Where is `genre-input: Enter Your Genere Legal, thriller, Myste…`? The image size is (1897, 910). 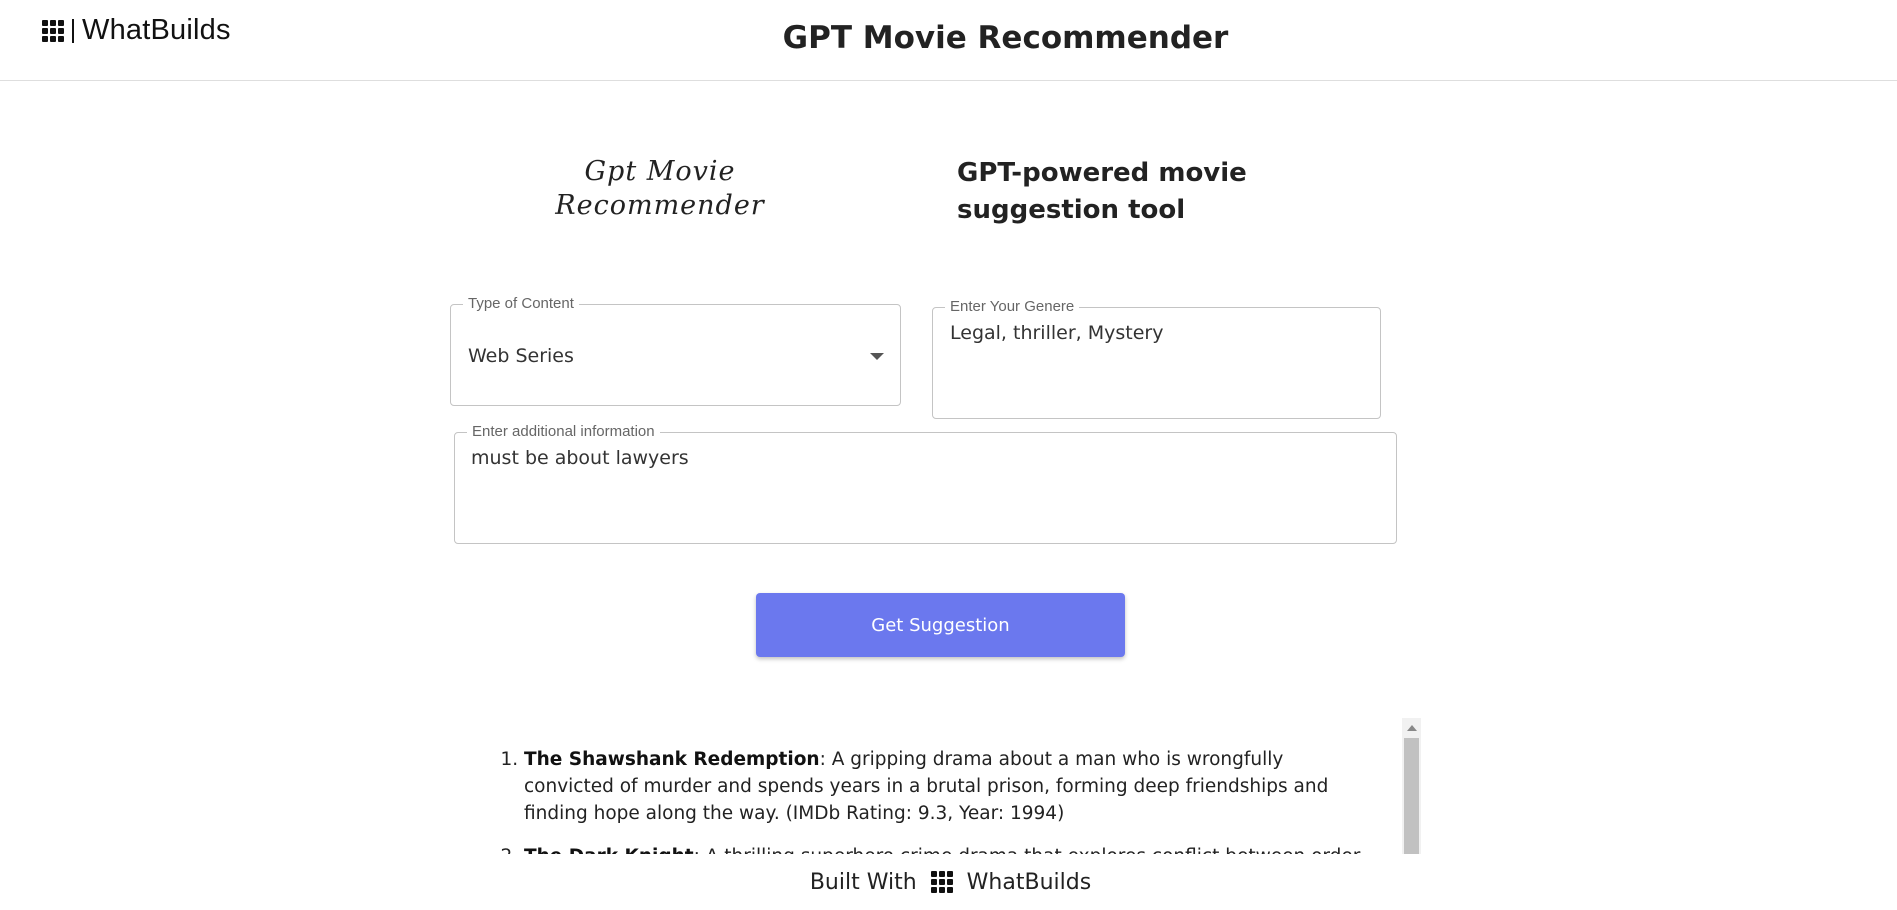
genre-input: Enter Your Genere Legal, thriller, Myste… is located at coordinates (1156, 358).